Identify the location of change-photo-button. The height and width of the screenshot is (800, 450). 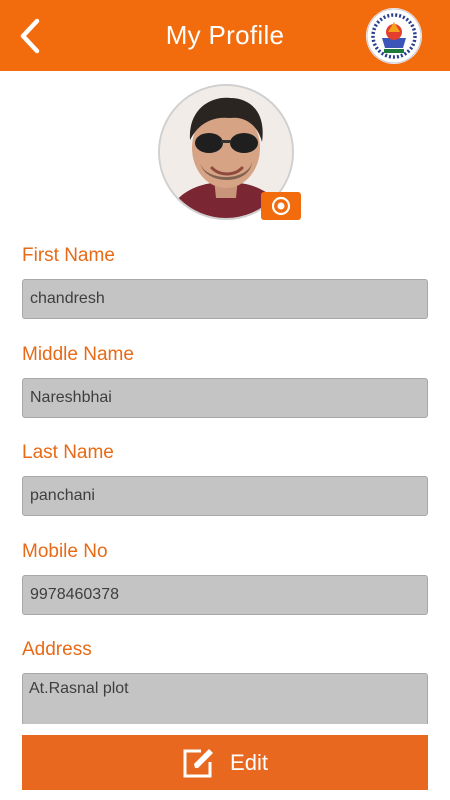
(281, 206).